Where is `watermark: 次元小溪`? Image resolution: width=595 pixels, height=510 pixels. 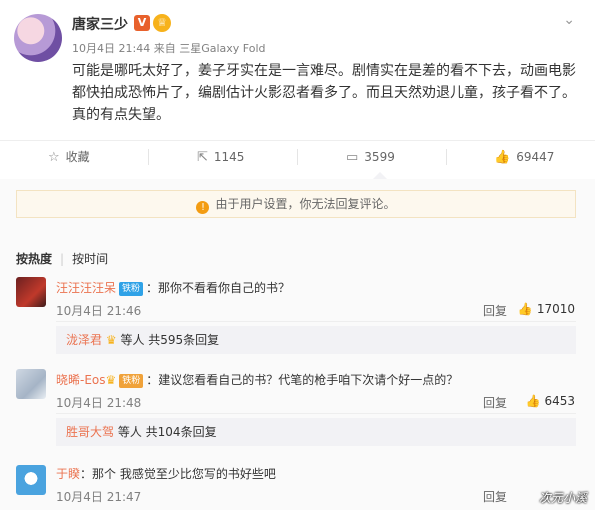
watermark: 次元小溪 is located at coordinates (562, 498).